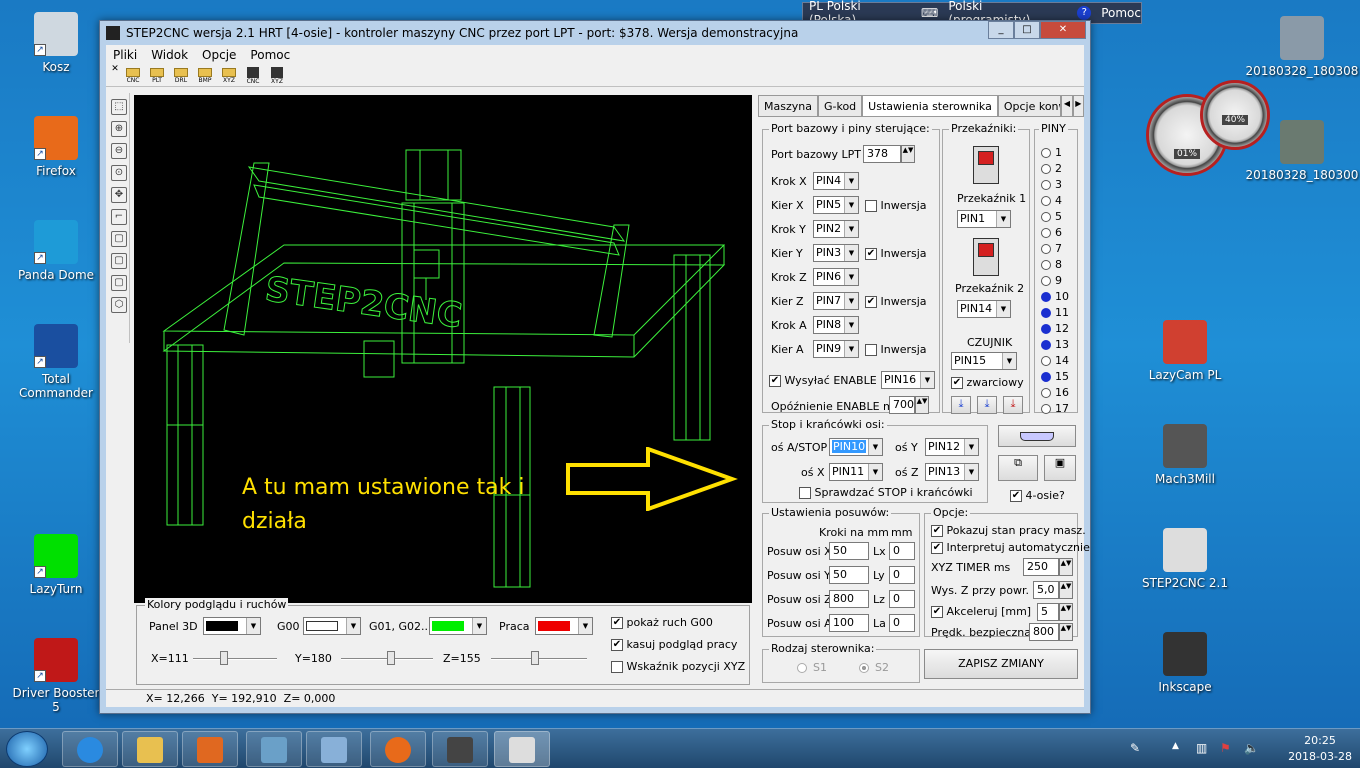  I want to click on check-stop-option: Sprawdzać STOP i krańcówki, so click(886, 492).